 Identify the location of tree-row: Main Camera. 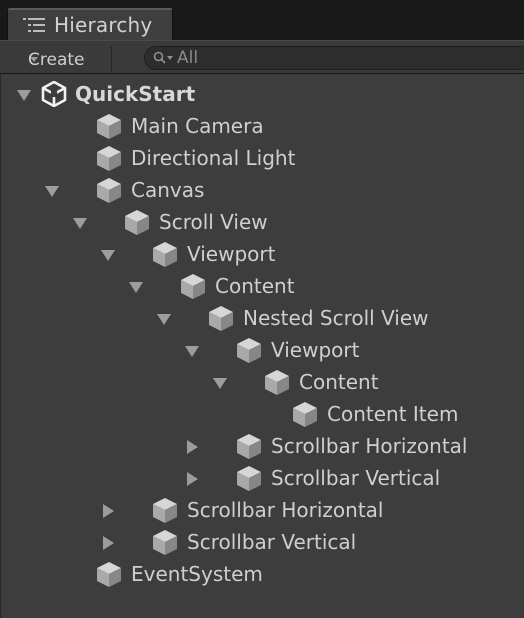
(261, 126).